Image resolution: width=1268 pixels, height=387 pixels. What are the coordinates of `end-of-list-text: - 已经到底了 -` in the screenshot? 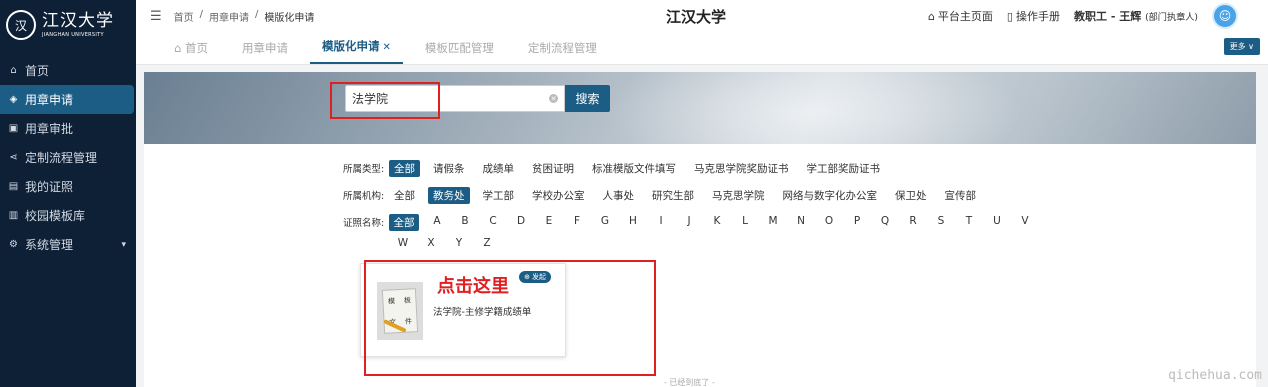 It's located at (689, 382).